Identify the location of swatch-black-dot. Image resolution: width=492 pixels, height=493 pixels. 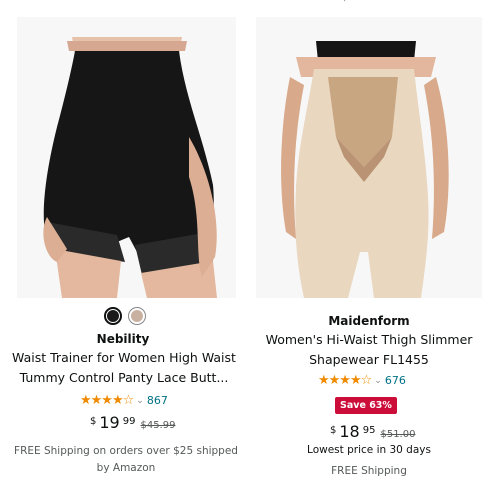
(113, 316).